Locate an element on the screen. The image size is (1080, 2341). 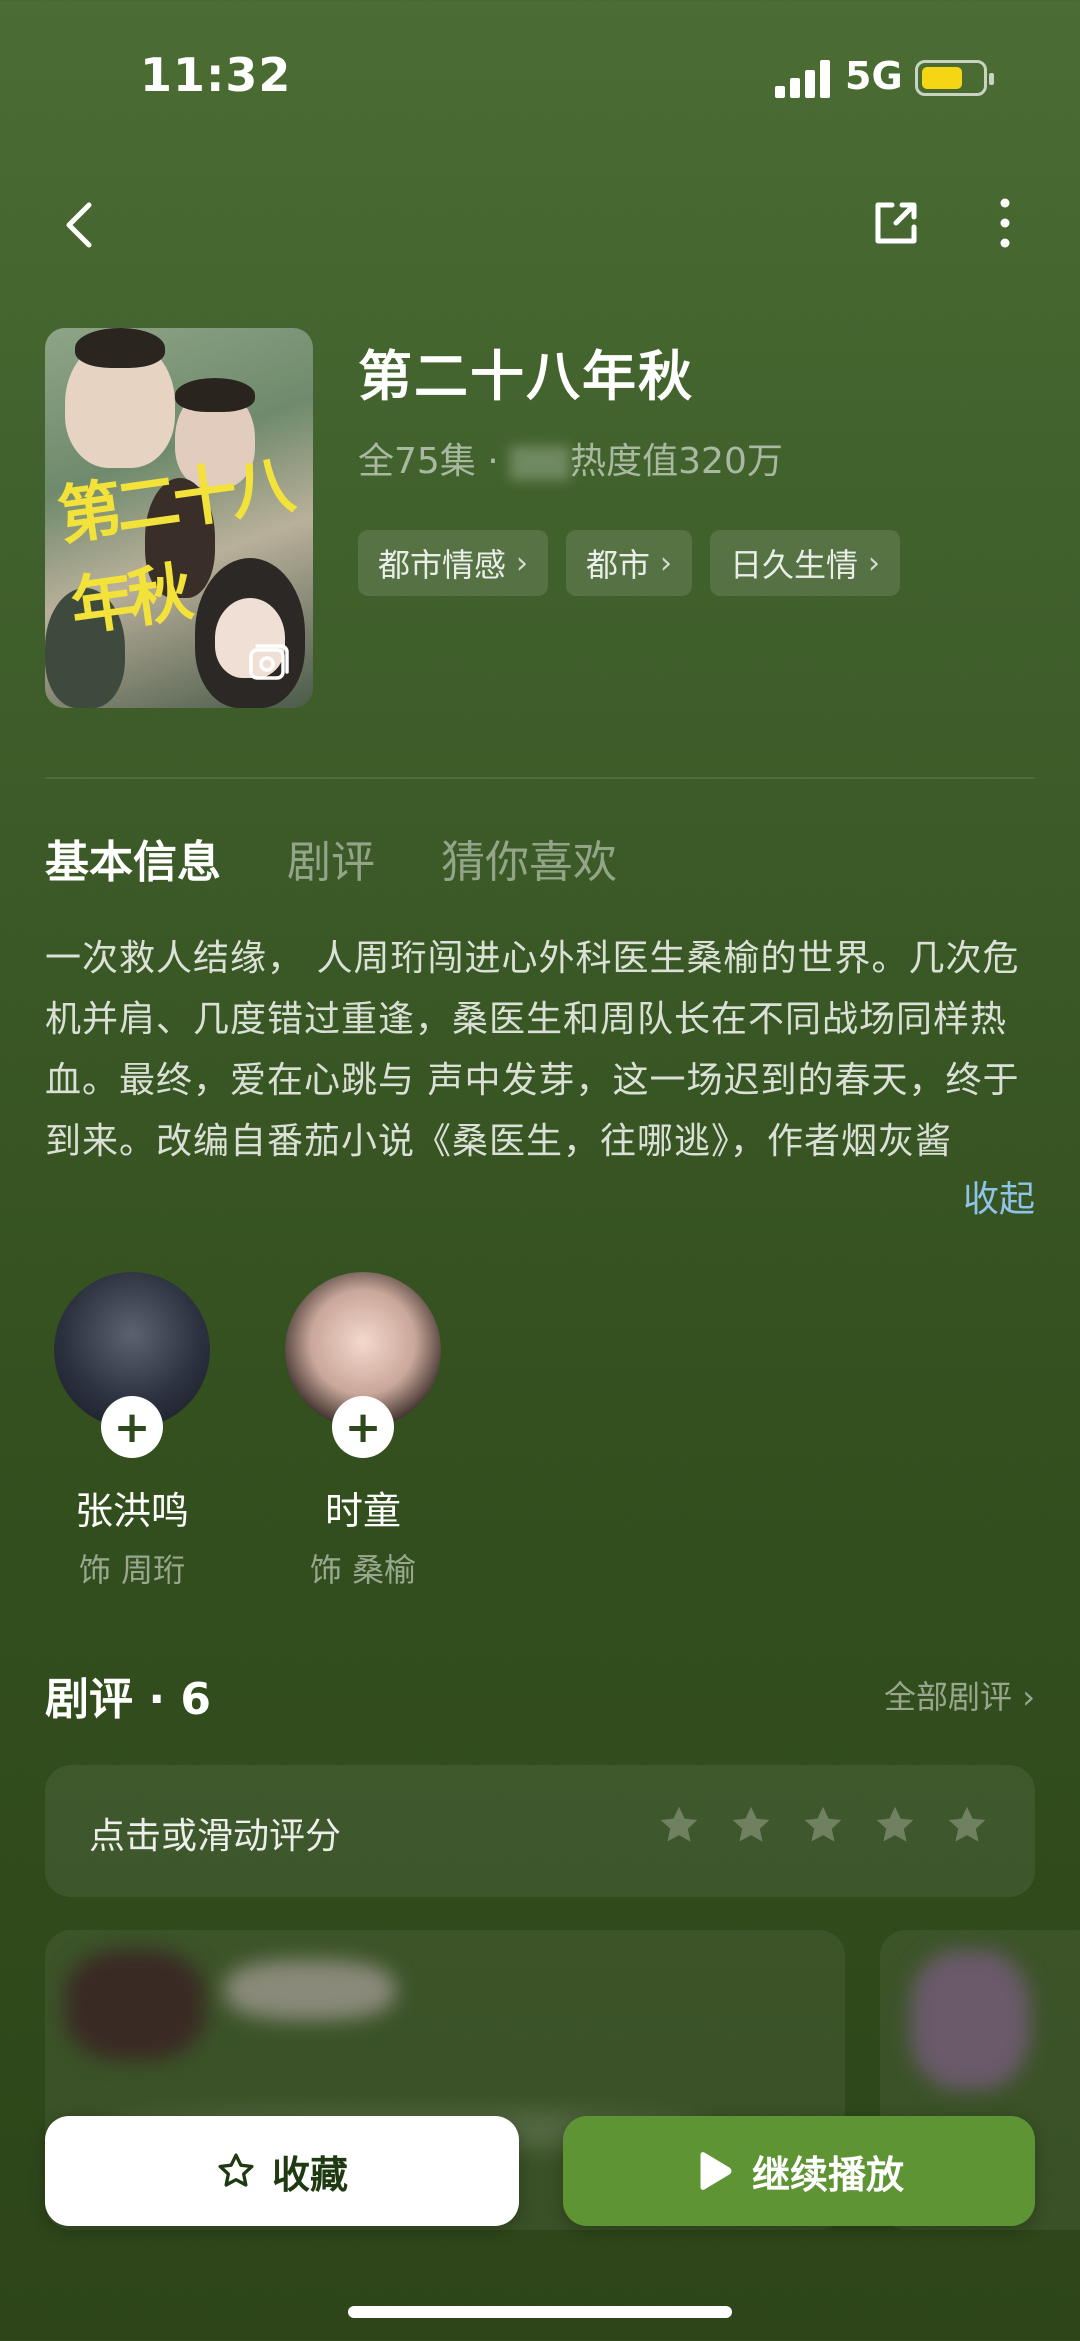
battery-icon is located at coordinates (954, 78).